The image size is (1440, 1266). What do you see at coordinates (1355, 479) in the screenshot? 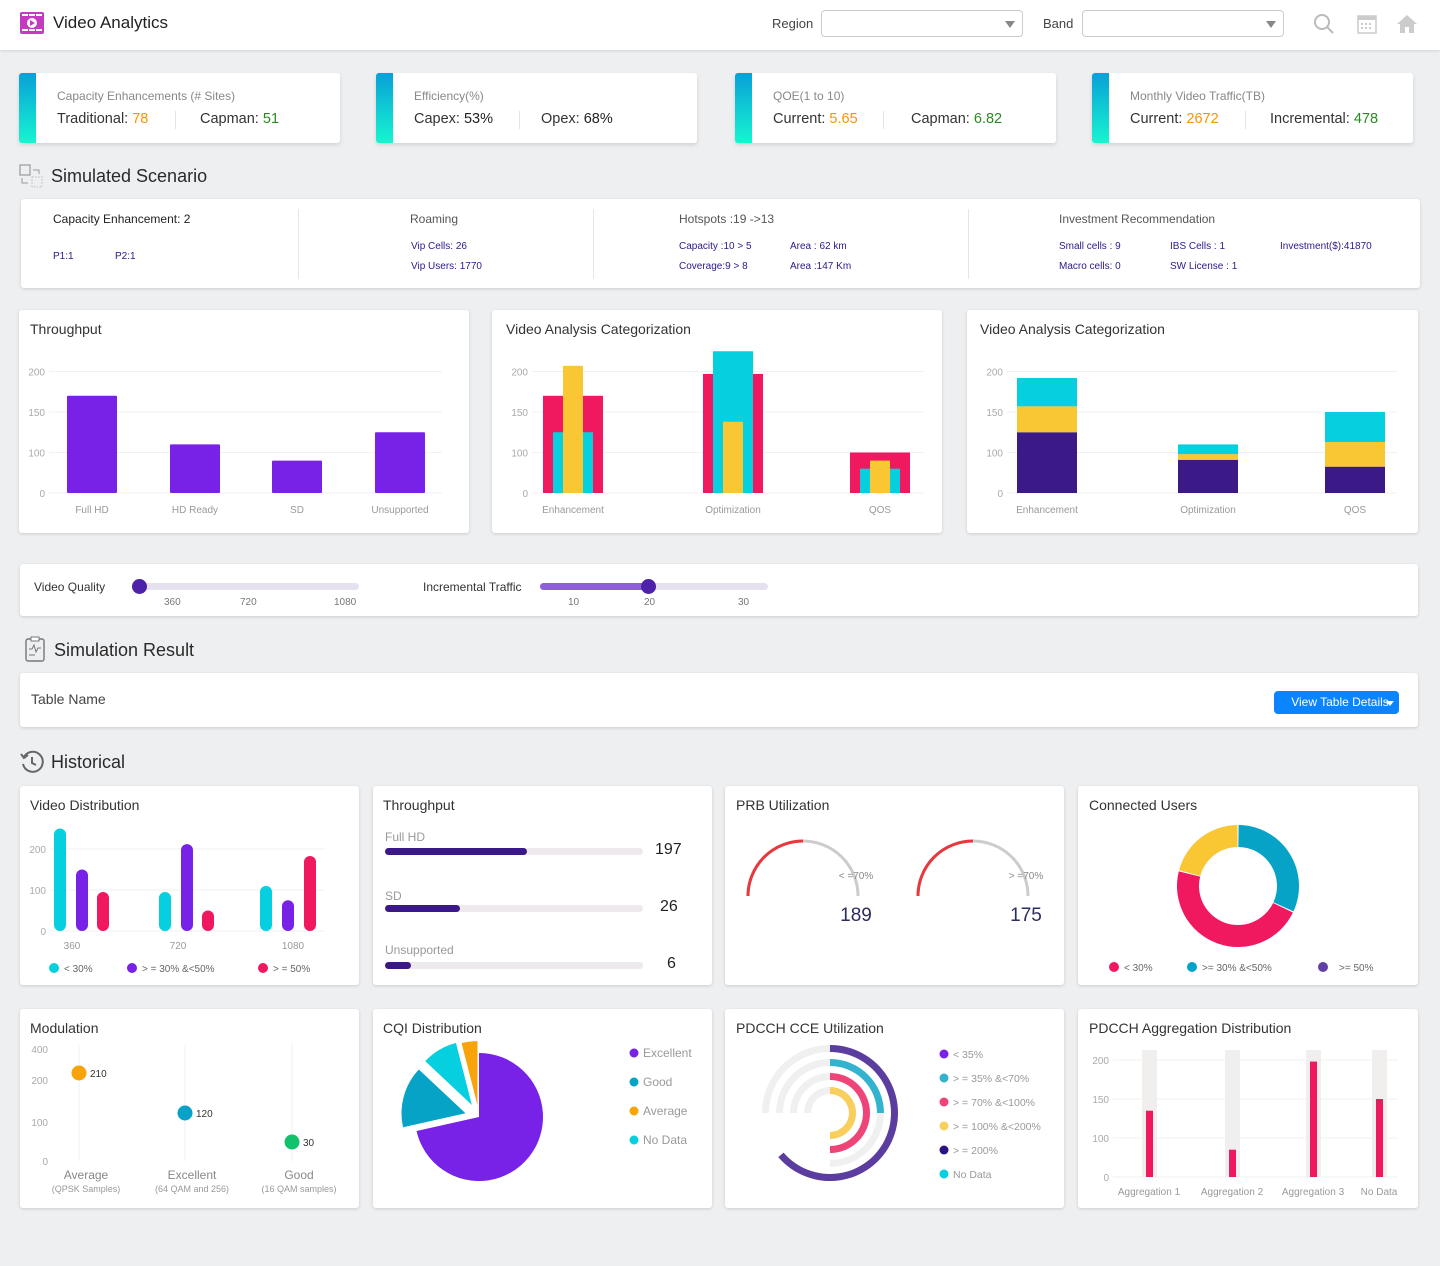
I see `stacked-segment-indigo` at bounding box center [1355, 479].